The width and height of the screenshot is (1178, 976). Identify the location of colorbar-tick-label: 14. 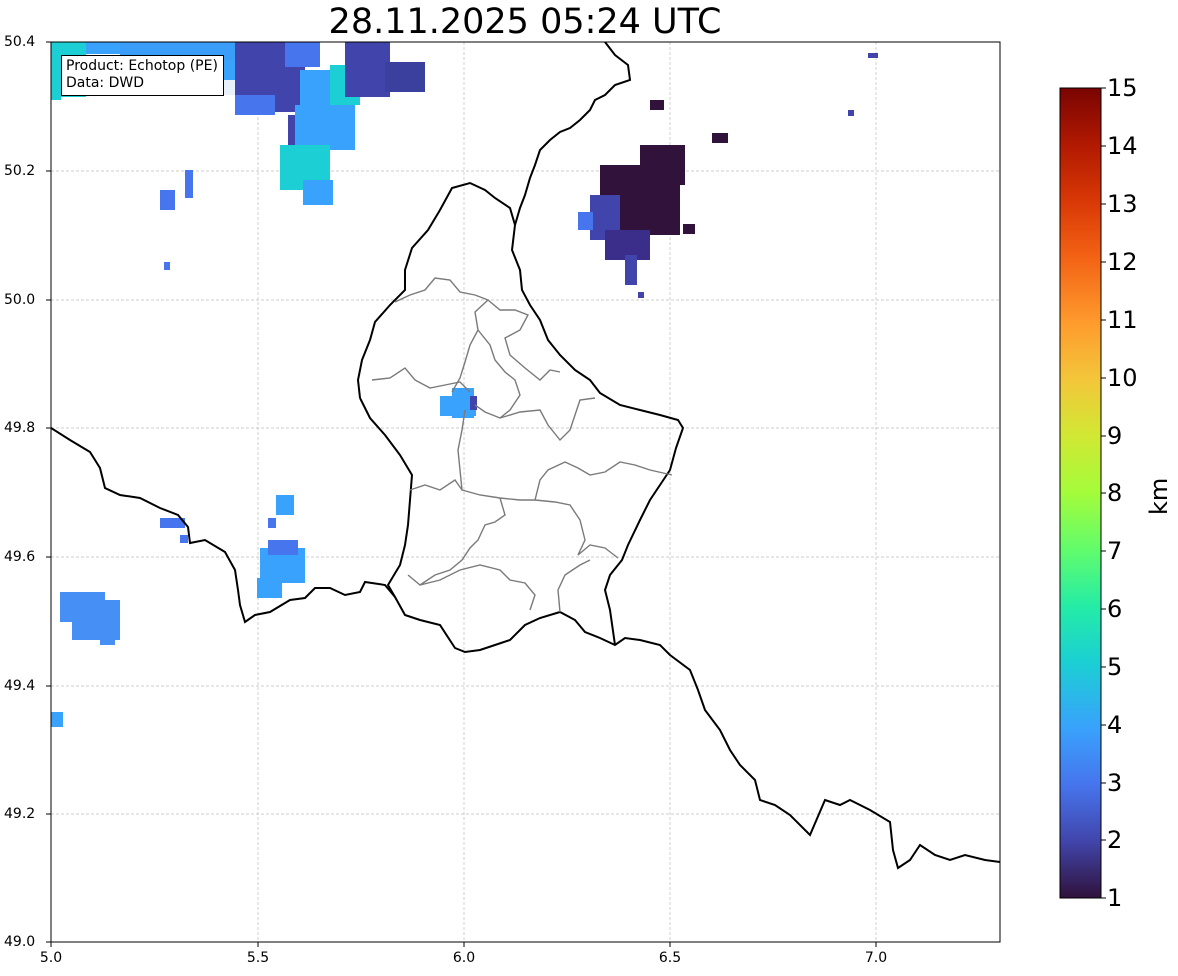
(1122, 146).